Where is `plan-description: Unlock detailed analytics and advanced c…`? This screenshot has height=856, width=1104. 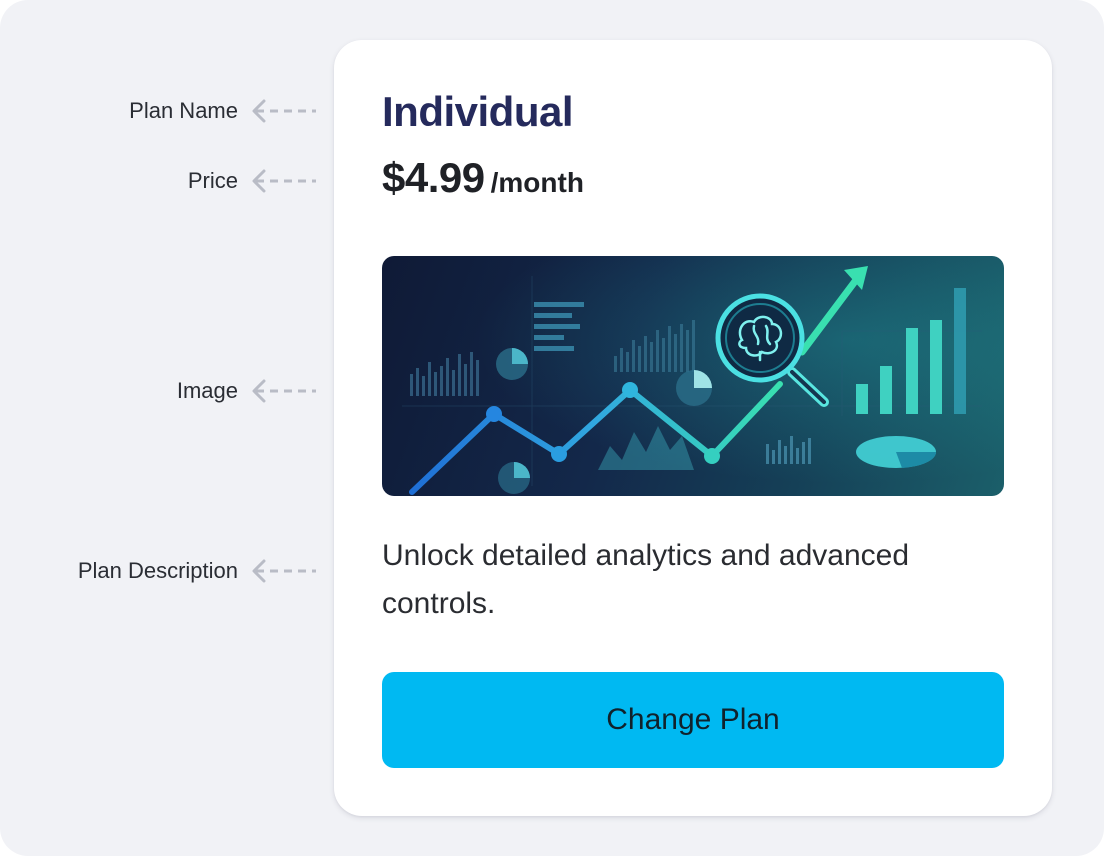
plan-description: Unlock detailed analytics and advanced c… is located at coordinates (646, 579).